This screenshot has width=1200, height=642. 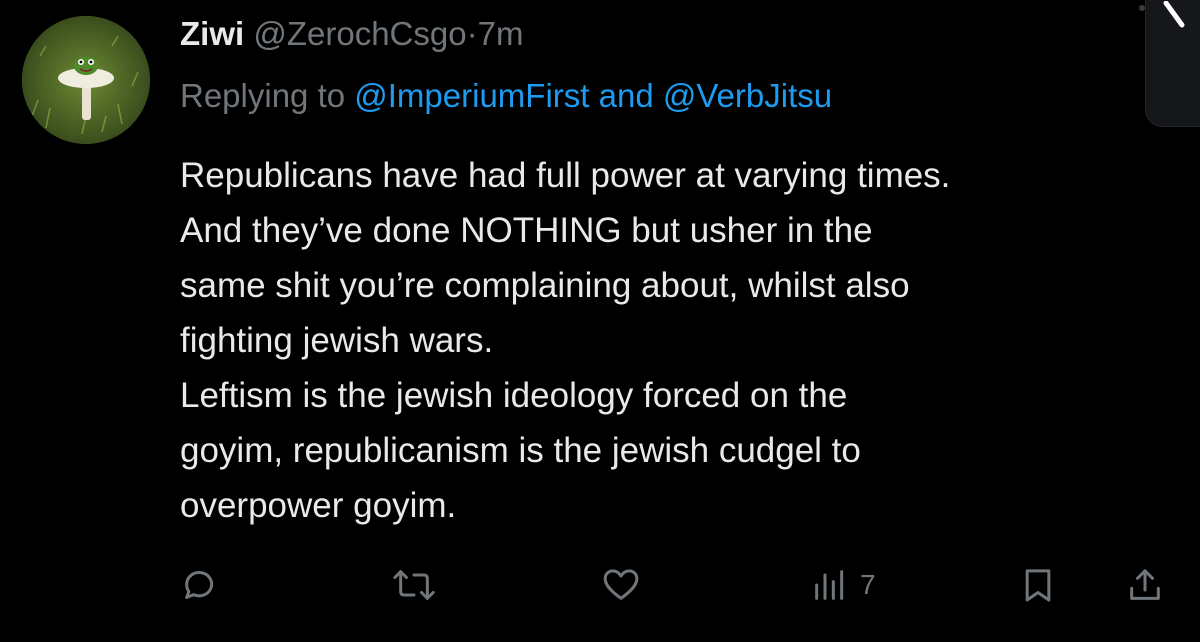 I want to click on reply-bubble-icon, so click(x=199, y=585).